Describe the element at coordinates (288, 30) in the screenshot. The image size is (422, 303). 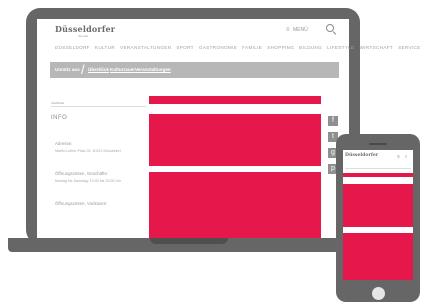
I see `menu-icon: ≡` at that location.